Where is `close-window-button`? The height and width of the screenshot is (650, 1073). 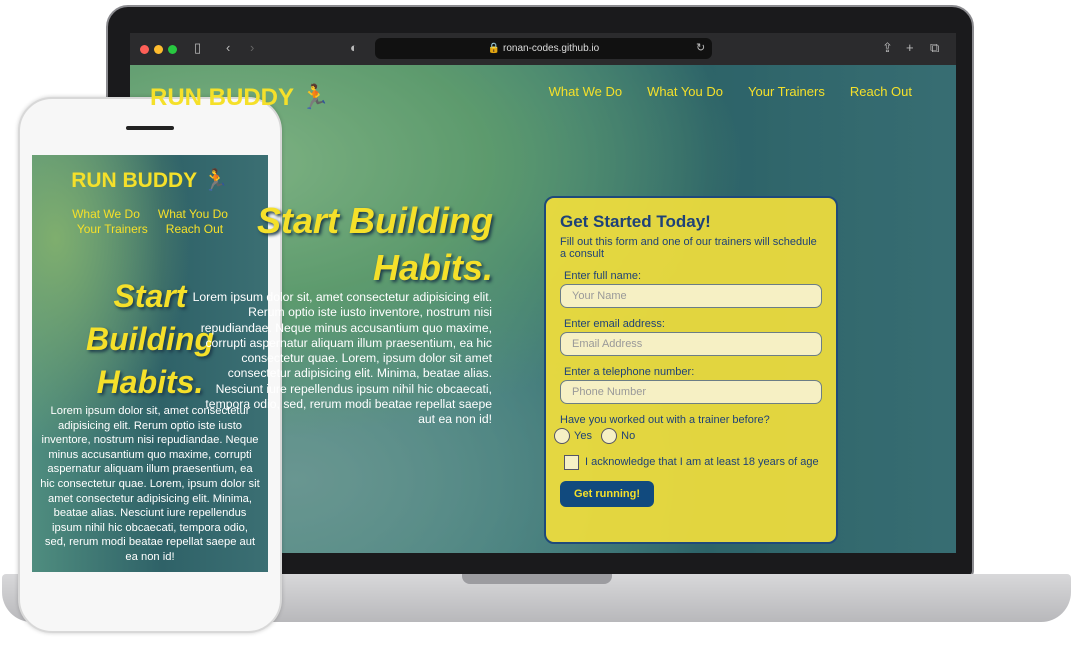 close-window-button is located at coordinates (144, 49).